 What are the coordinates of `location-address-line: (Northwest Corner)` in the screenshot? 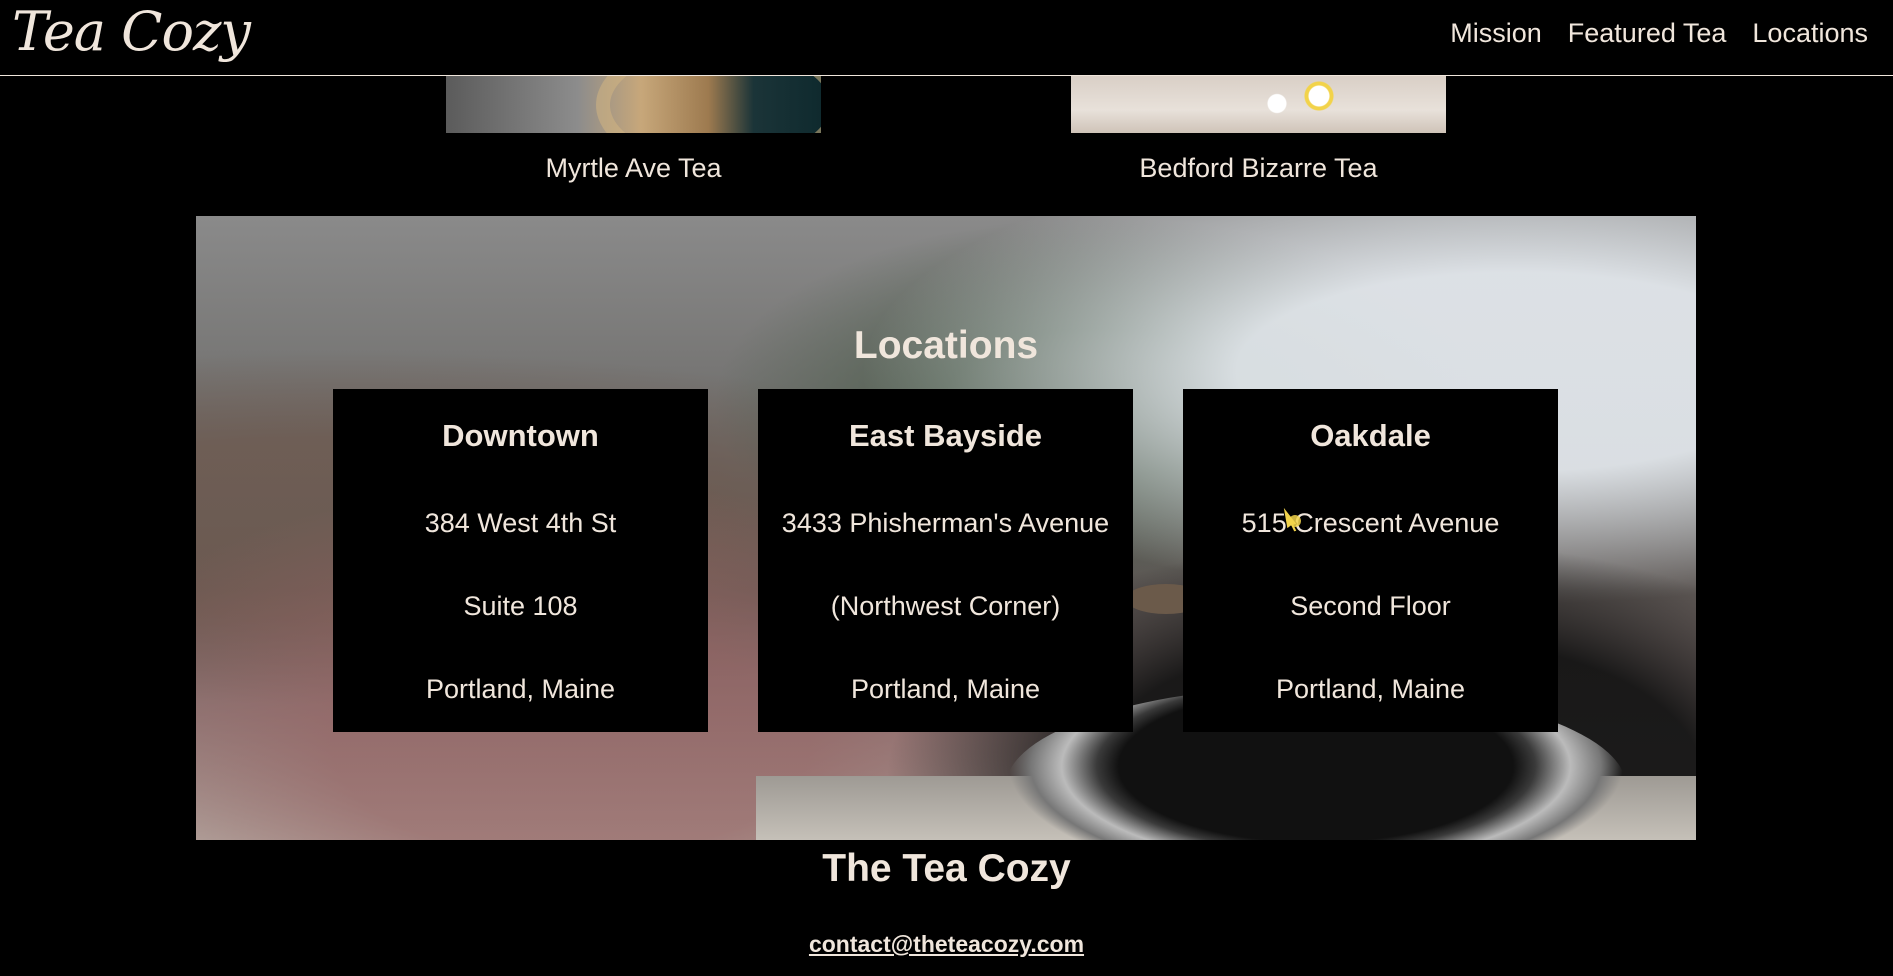 It's located at (945, 606).